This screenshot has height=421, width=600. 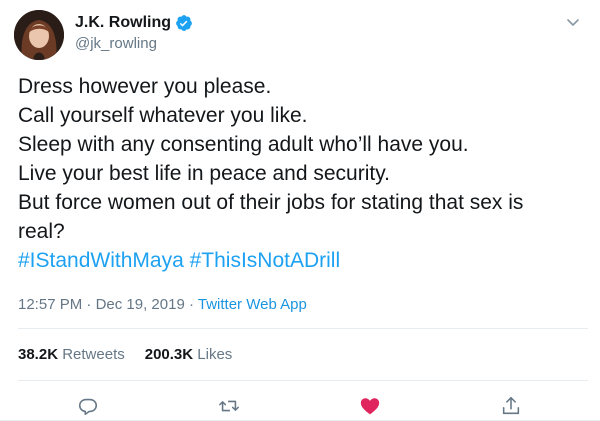 I want to click on likes-label: Likes, so click(x=215, y=354).